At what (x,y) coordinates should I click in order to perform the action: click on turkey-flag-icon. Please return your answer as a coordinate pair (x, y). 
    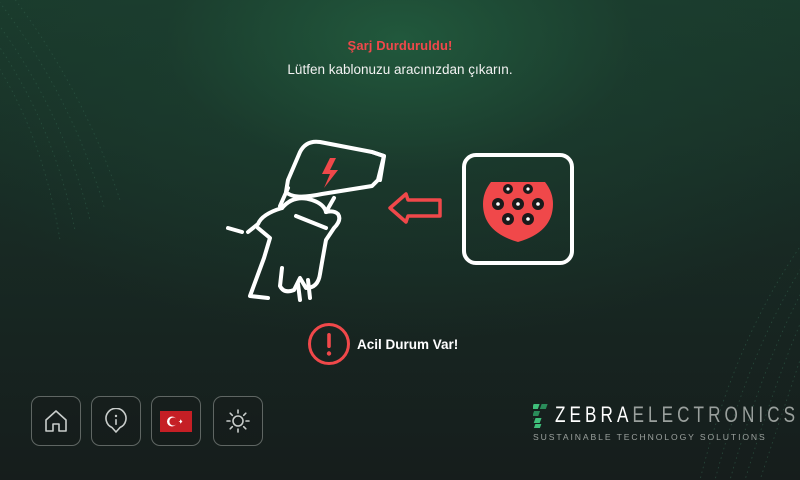
    Looking at the image, I should click on (176, 421).